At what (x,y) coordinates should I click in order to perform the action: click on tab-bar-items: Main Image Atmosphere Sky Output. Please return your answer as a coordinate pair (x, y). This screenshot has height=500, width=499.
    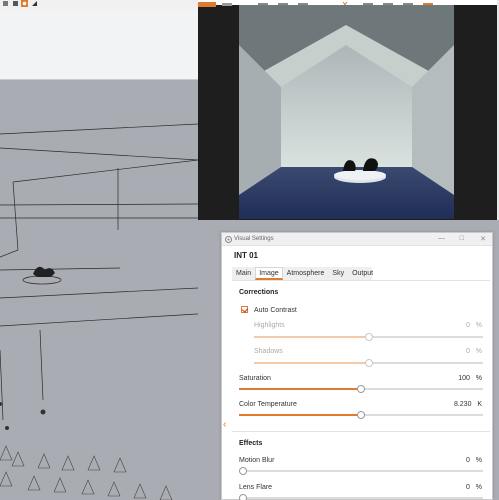
    Looking at the image, I should click on (304, 273).